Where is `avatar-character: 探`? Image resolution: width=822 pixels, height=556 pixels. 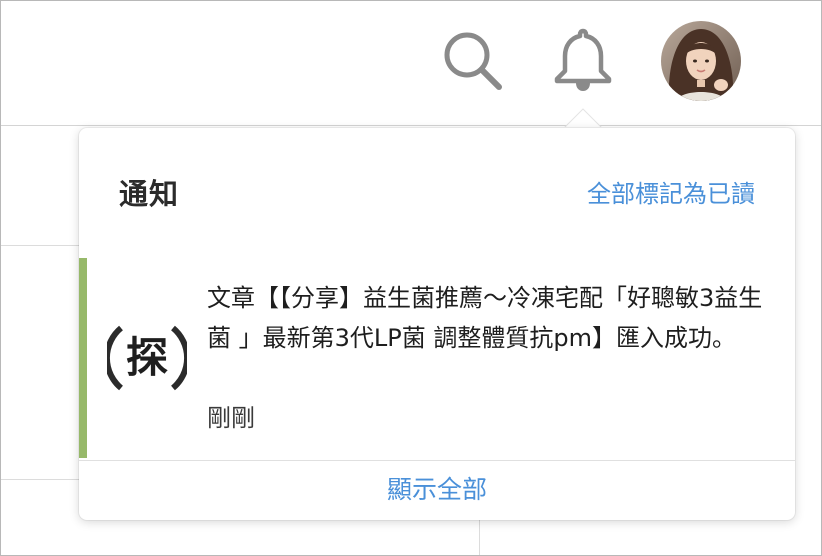
avatar-character: 探 is located at coordinates (147, 357).